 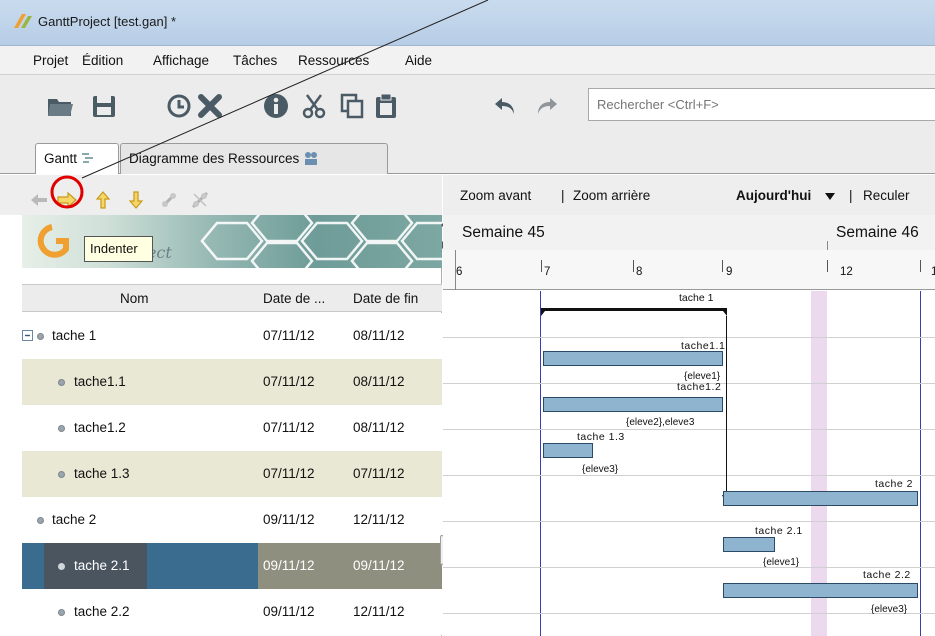 What do you see at coordinates (285, 89) in the screenshot?
I see `annotation-pointer-line` at bounding box center [285, 89].